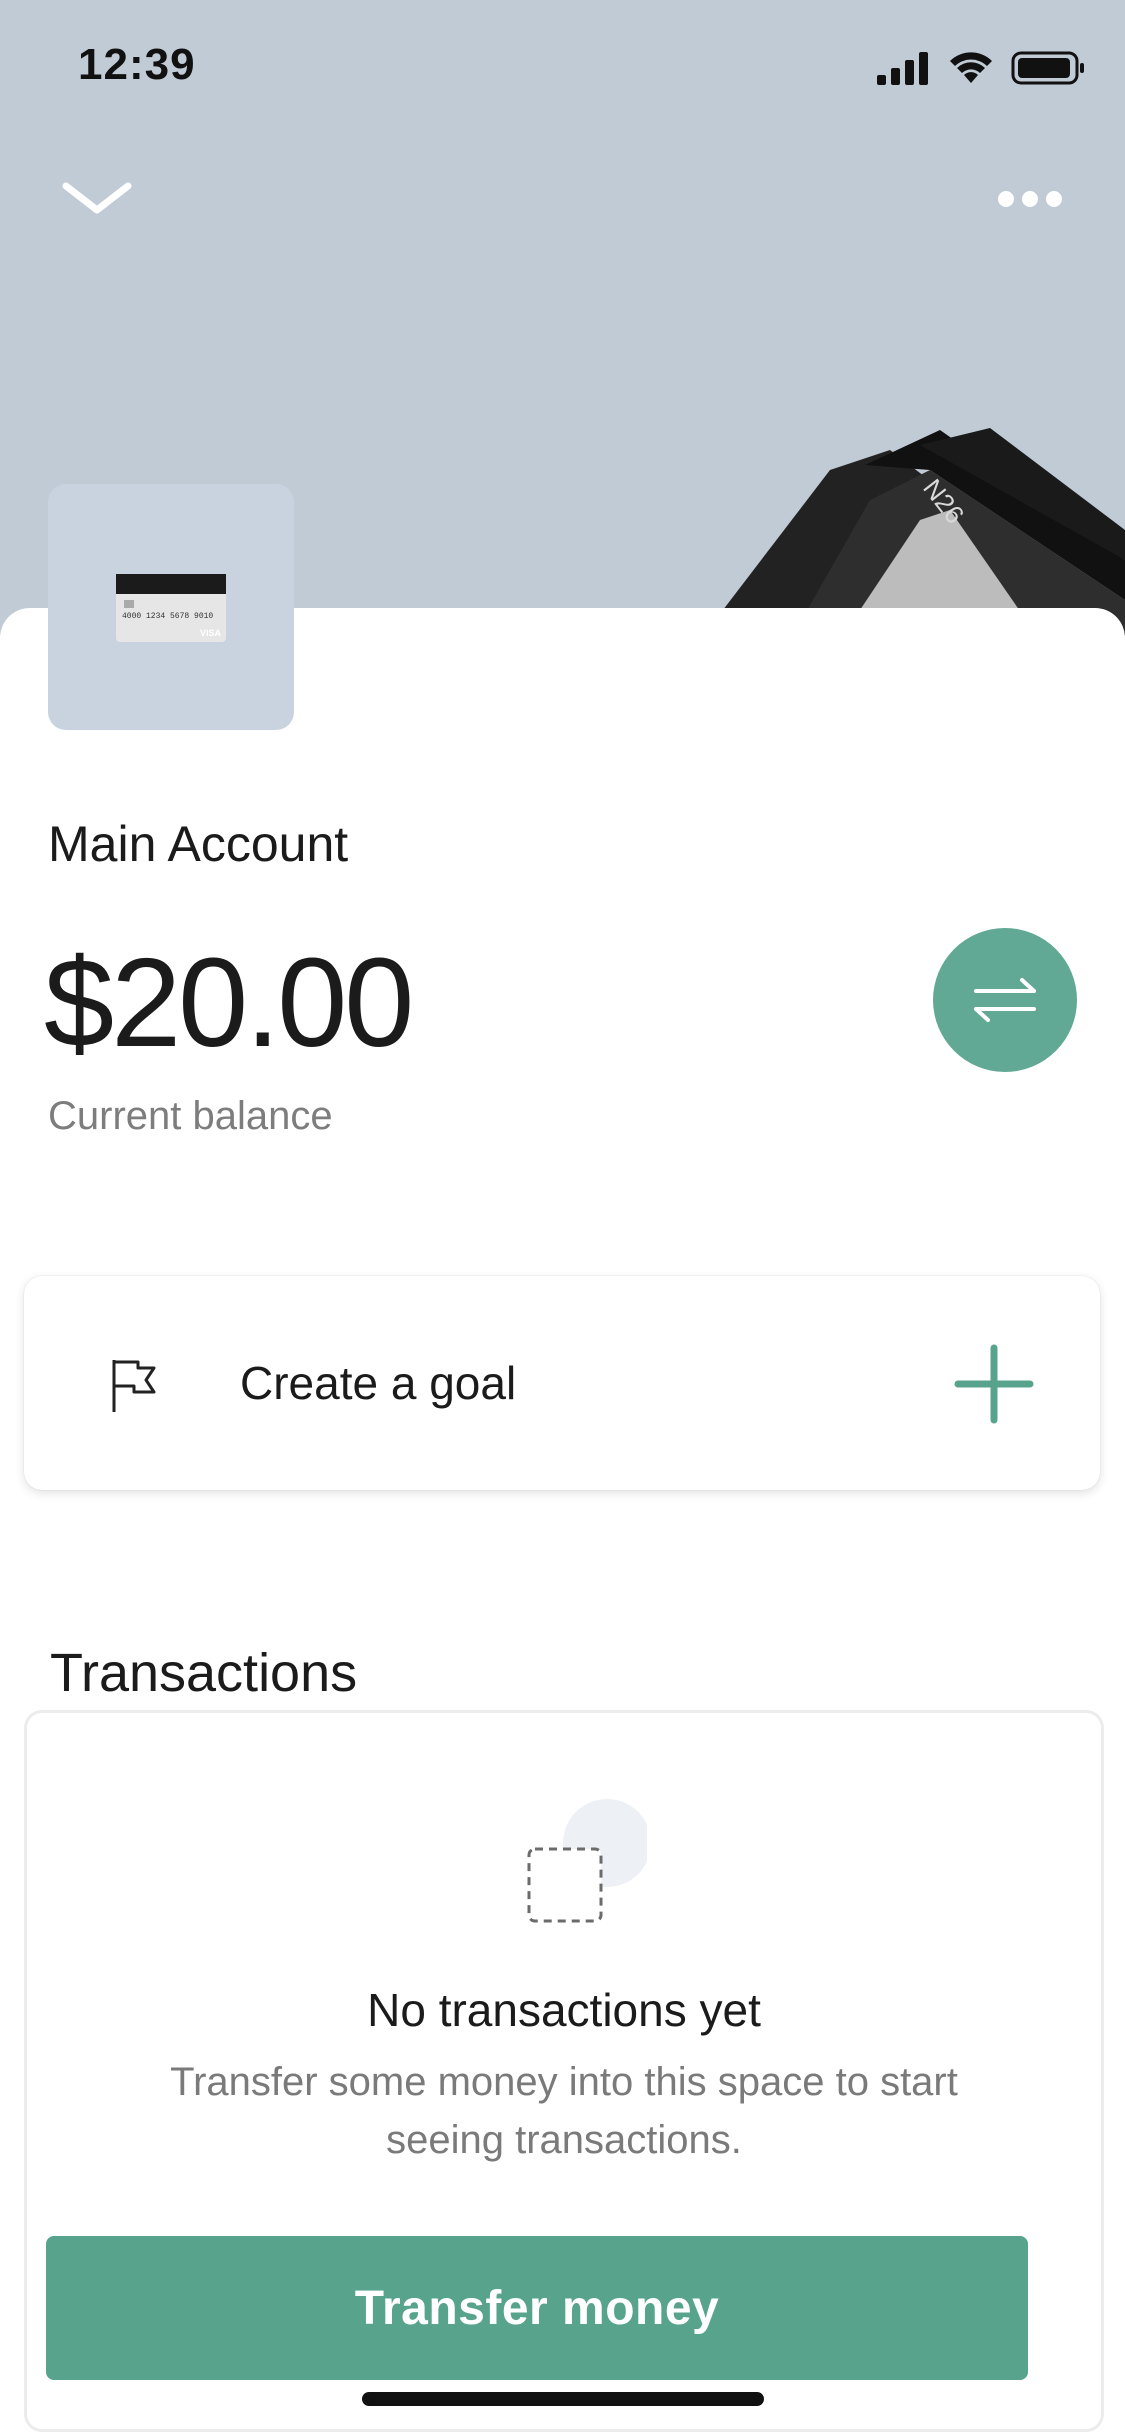 The image size is (1125, 2436). What do you see at coordinates (97, 200) in the screenshot?
I see `chevron-down-icon` at bounding box center [97, 200].